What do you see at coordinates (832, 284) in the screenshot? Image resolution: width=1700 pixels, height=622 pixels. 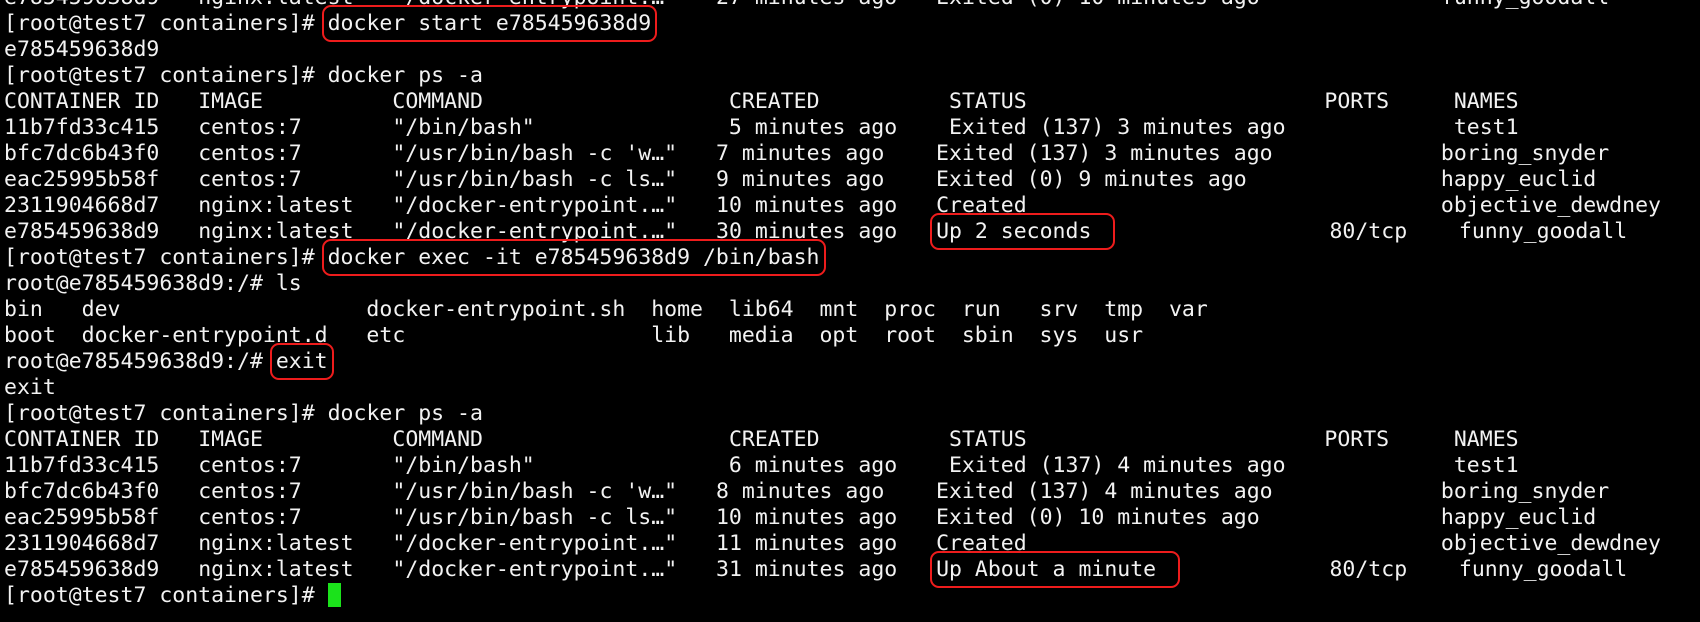 I see `prompt-line: root@e785459638d9:/# ls` at bounding box center [832, 284].